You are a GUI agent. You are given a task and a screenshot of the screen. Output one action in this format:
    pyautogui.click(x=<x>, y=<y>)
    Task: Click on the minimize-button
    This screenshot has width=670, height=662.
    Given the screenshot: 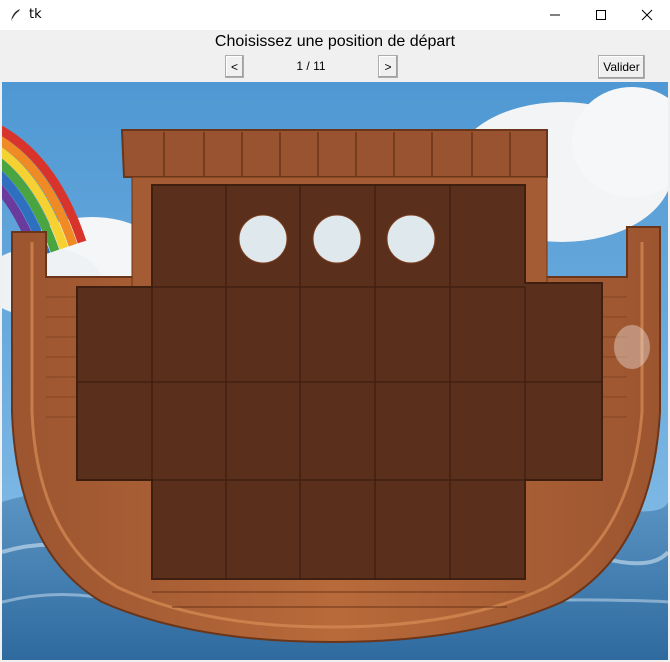 What is the action you would take?
    pyautogui.click(x=555, y=15)
    